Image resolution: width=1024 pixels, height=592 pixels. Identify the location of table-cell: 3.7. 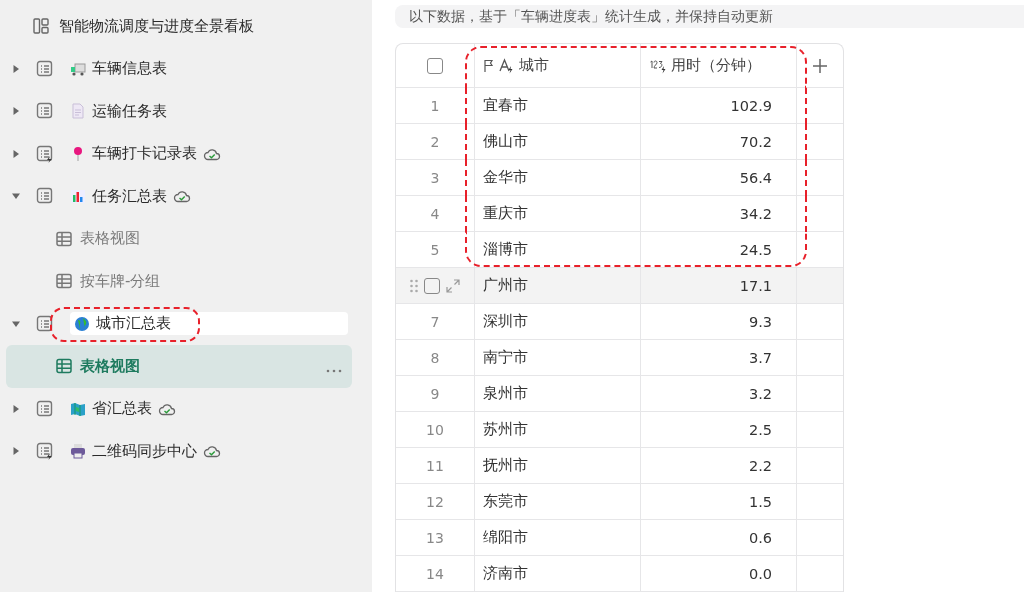
(760, 357).